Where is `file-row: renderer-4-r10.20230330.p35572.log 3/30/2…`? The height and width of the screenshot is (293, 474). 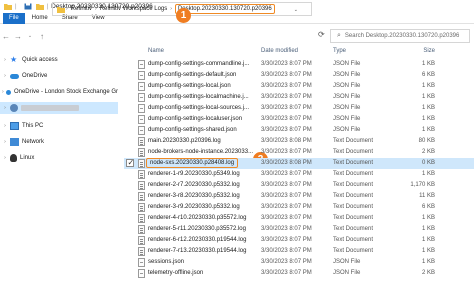
file-row: renderer-4-r10.20230330.p35572.log 3/30/2… is located at coordinates (299, 218).